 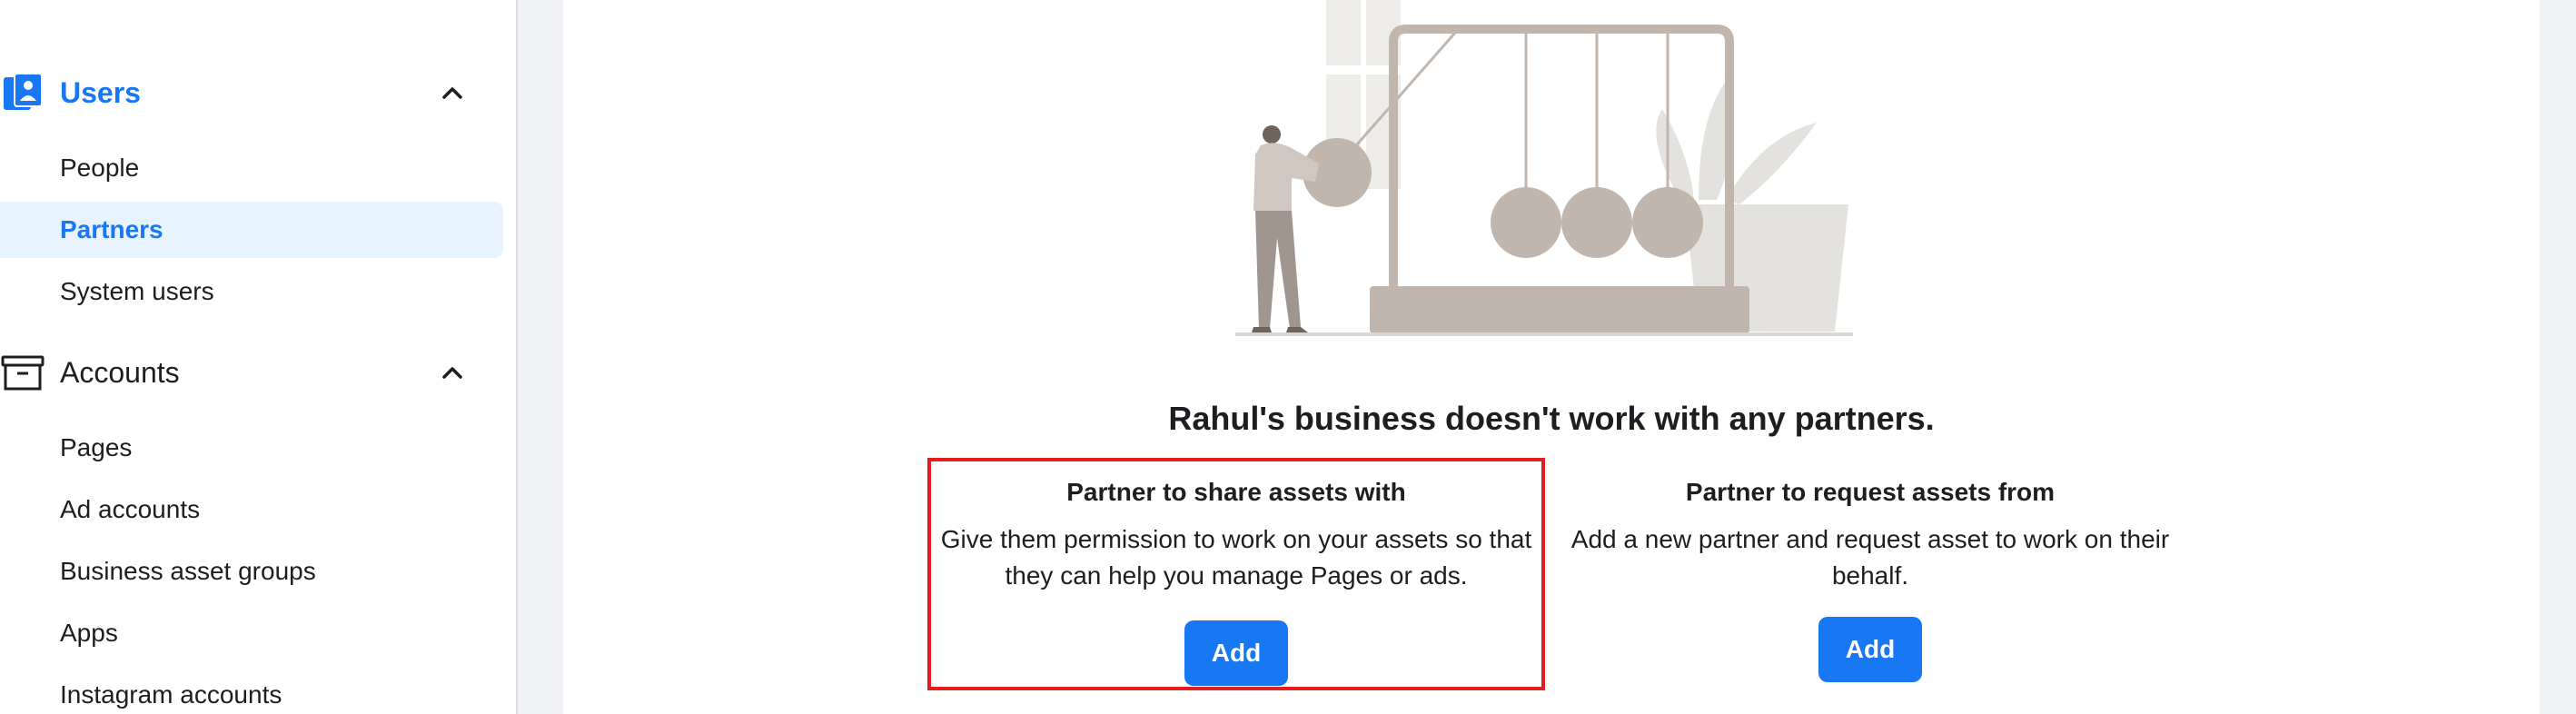 I want to click on sidebar-item-business-asset-groups: Business asset groups, so click(x=251, y=571).